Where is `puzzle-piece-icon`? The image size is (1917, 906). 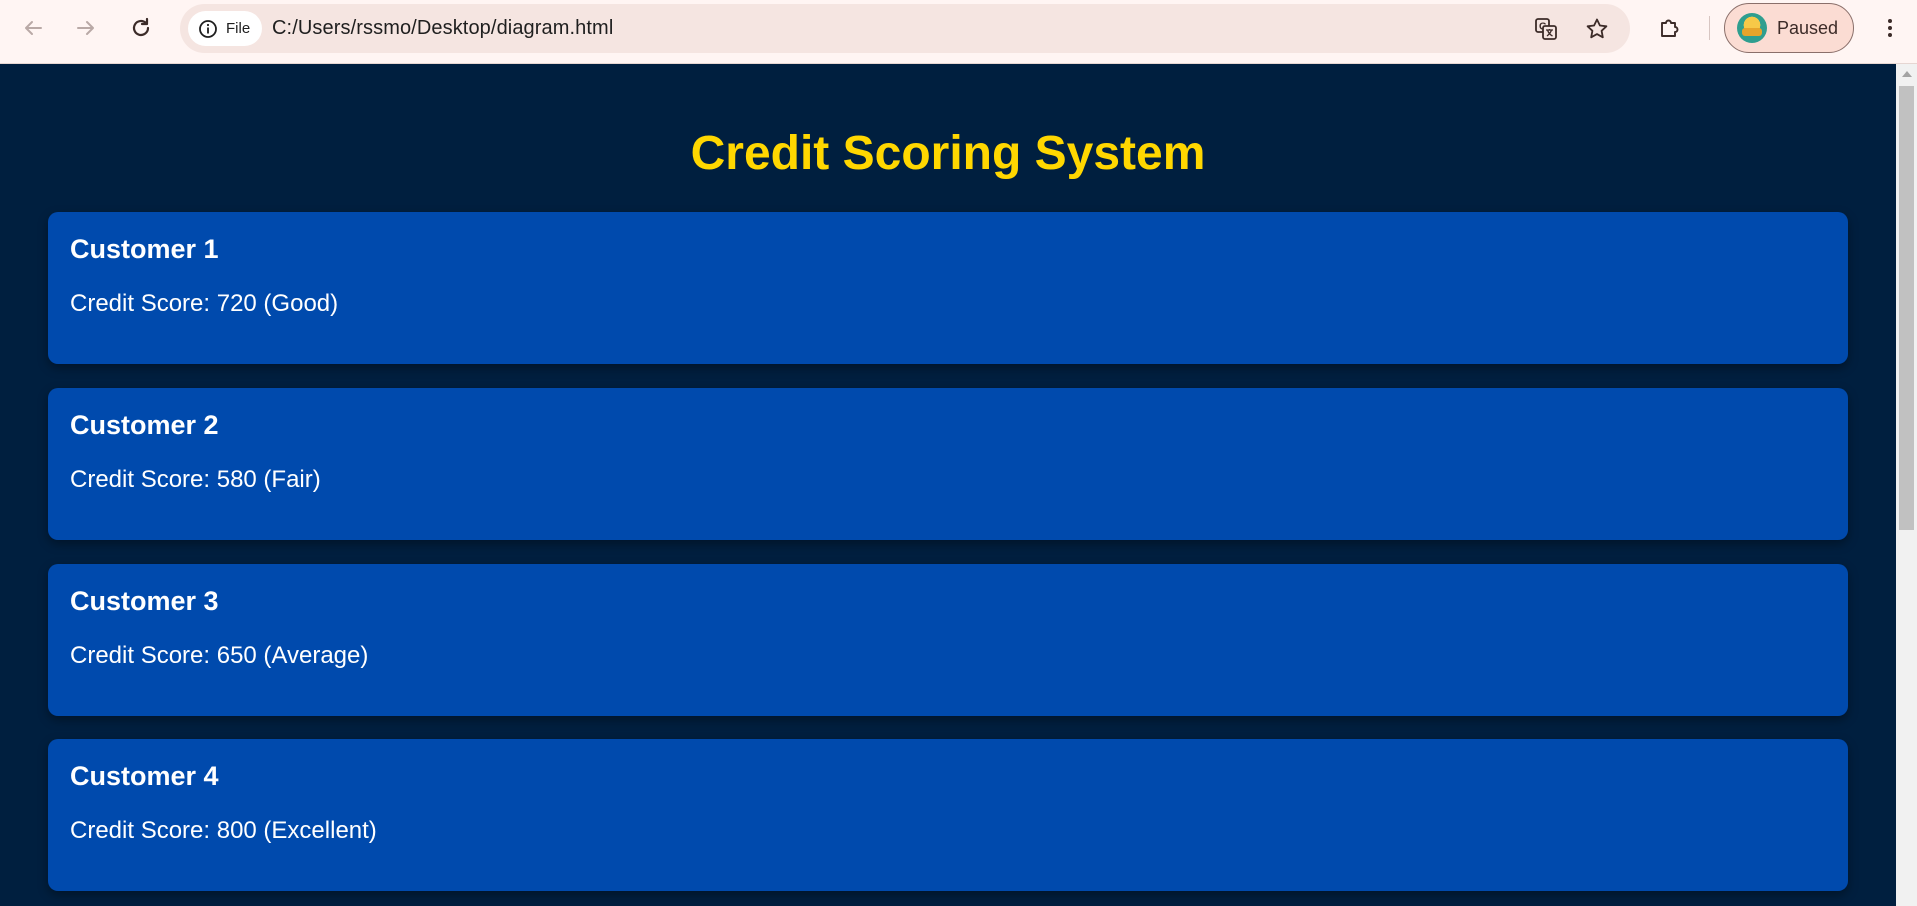
puzzle-piece-icon is located at coordinates (1670, 28).